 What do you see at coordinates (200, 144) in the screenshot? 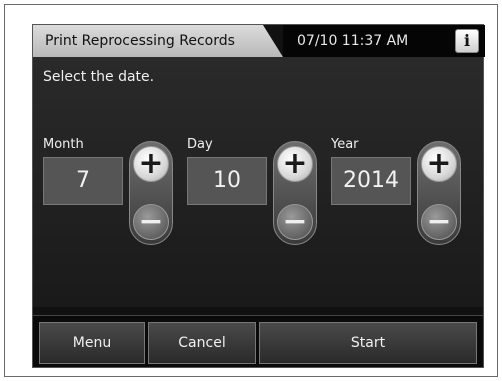
I see `day-label: Day` at bounding box center [200, 144].